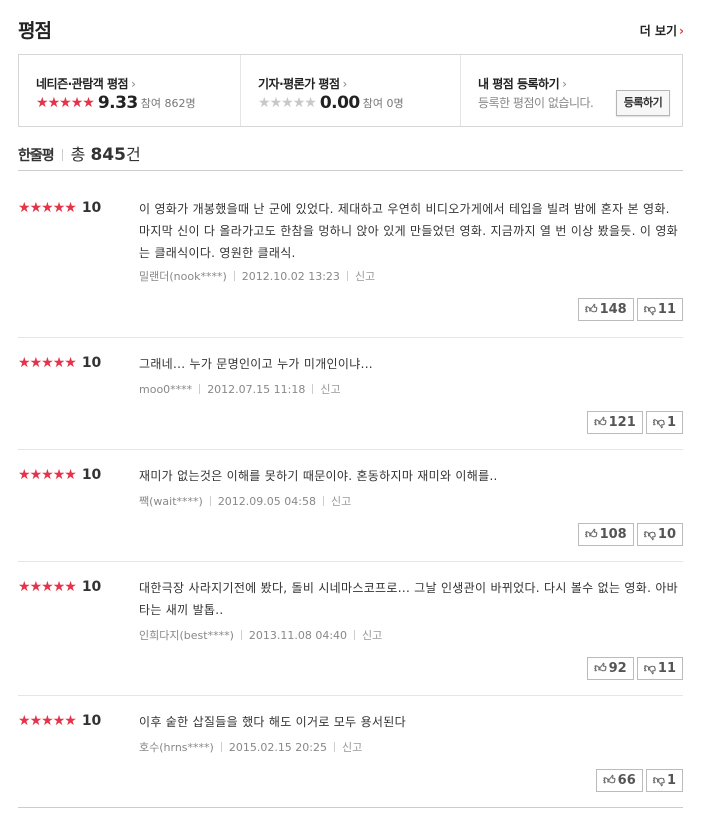 This screenshot has height=820, width=704. What do you see at coordinates (536, 103) in the screenshot?
I see `my-rating-empty-text: 등록한 평점이 없습니다.` at bounding box center [536, 103].